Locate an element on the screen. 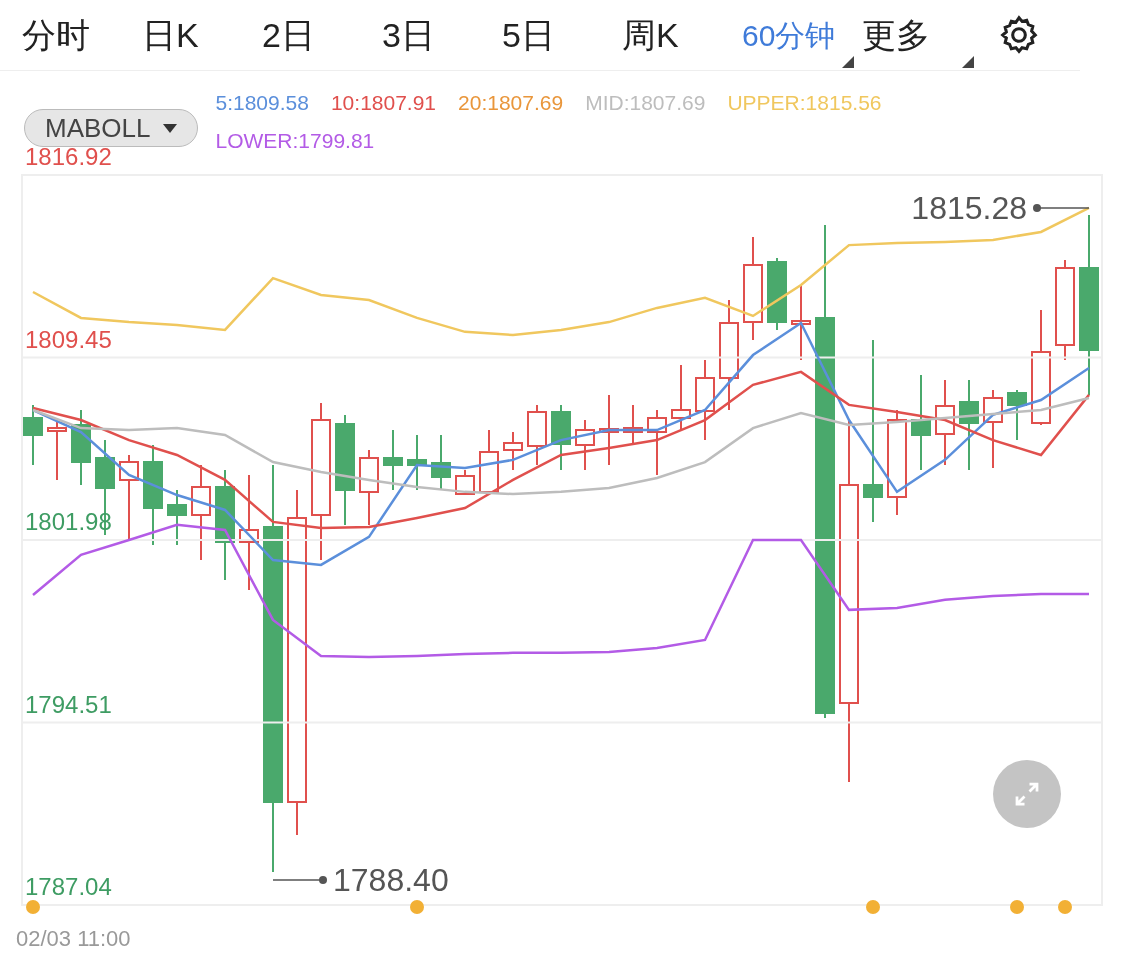 This screenshot has width=1125, height=956. period-tab: 2日 is located at coordinates (322, 35).